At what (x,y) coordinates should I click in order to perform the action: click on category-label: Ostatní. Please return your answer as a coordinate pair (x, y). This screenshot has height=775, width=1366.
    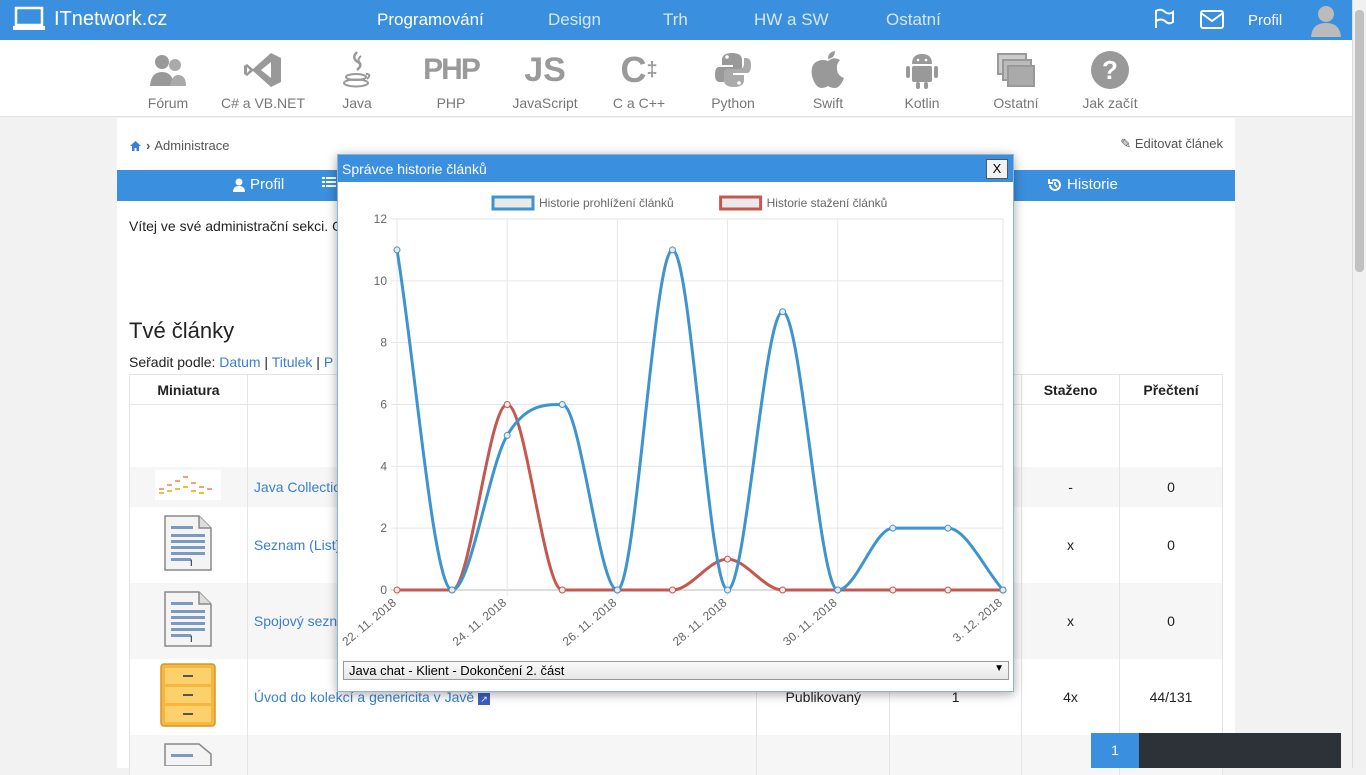
    Looking at the image, I should click on (1016, 103).